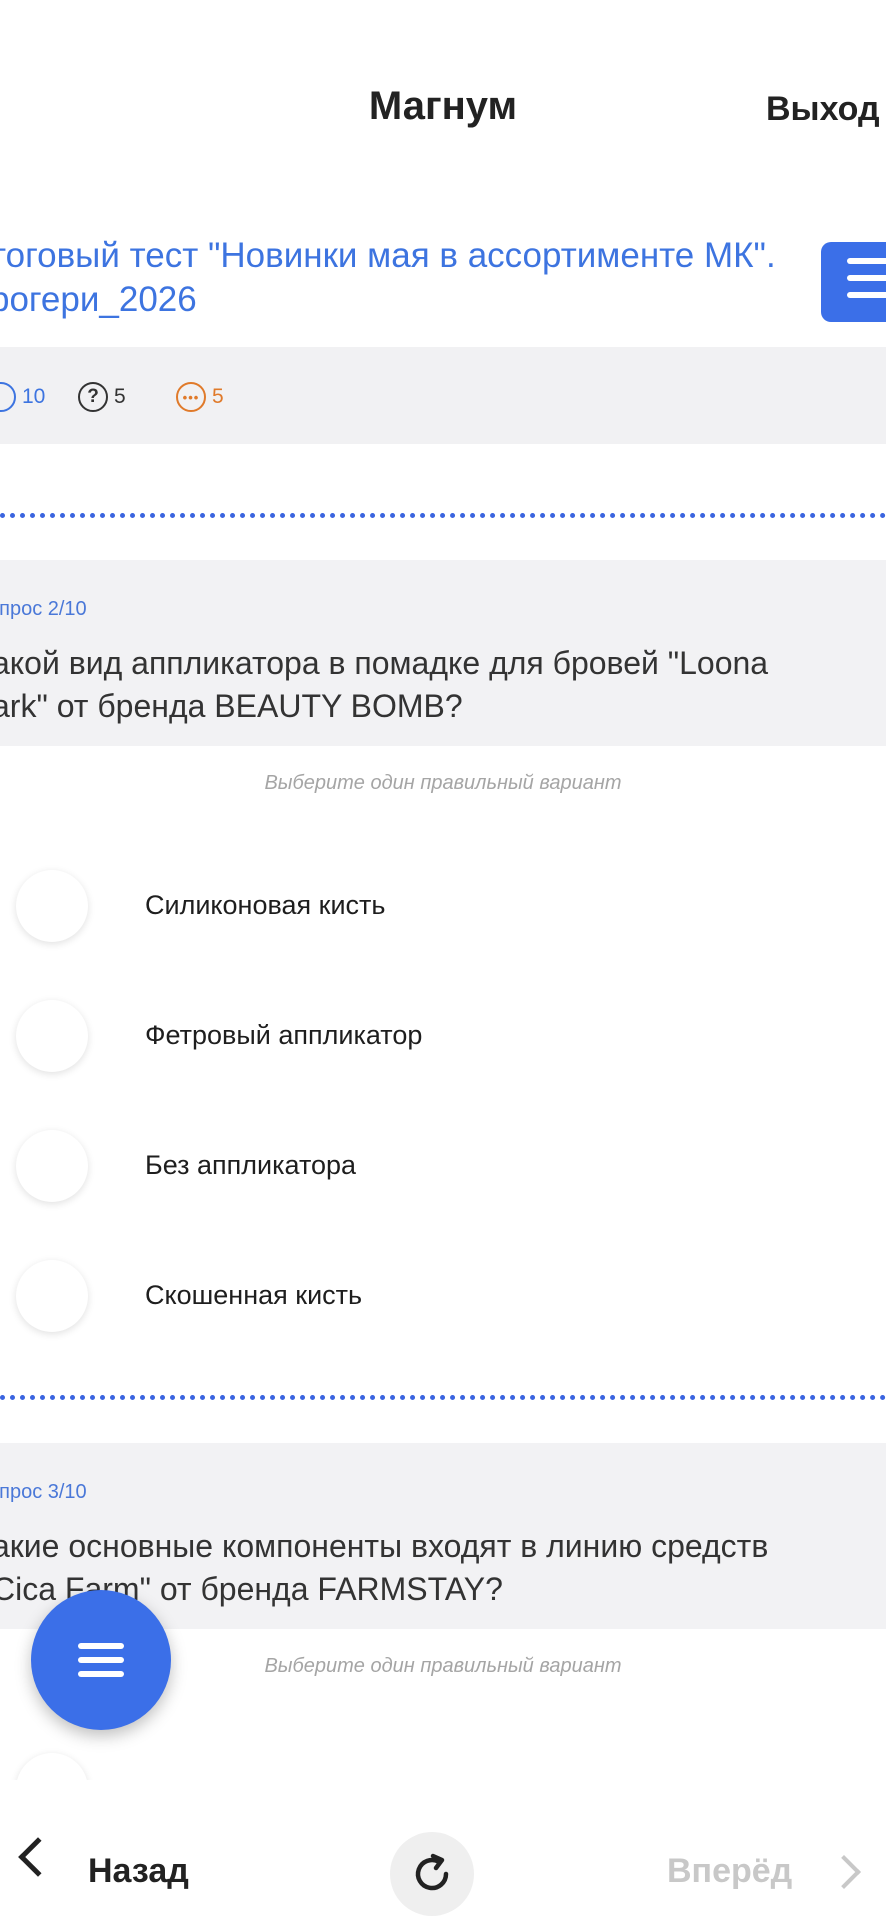 The height and width of the screenshot is (1920, 886). I want to click on answer-option-label: Без аппликатора, so click(251, 1165).